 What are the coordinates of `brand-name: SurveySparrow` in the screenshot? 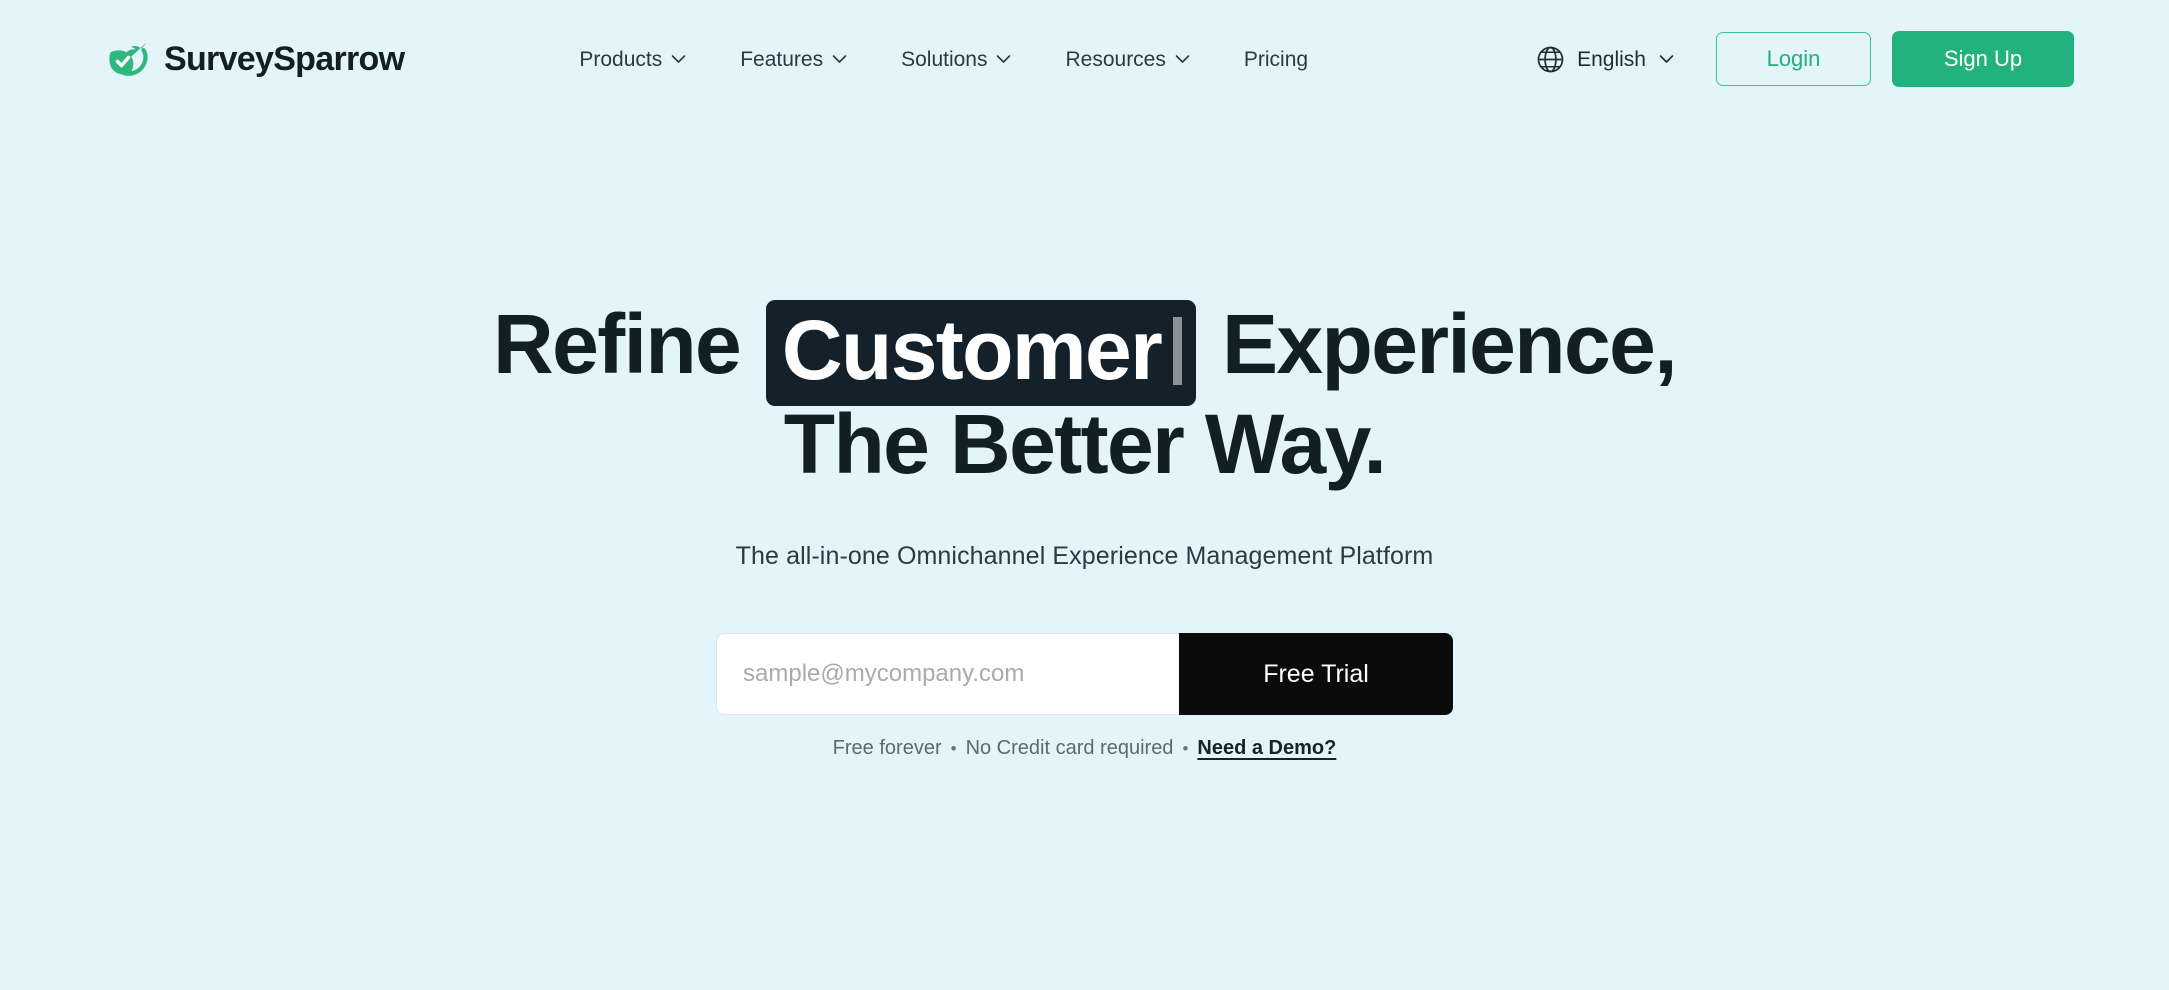 It's located at (284, 59).